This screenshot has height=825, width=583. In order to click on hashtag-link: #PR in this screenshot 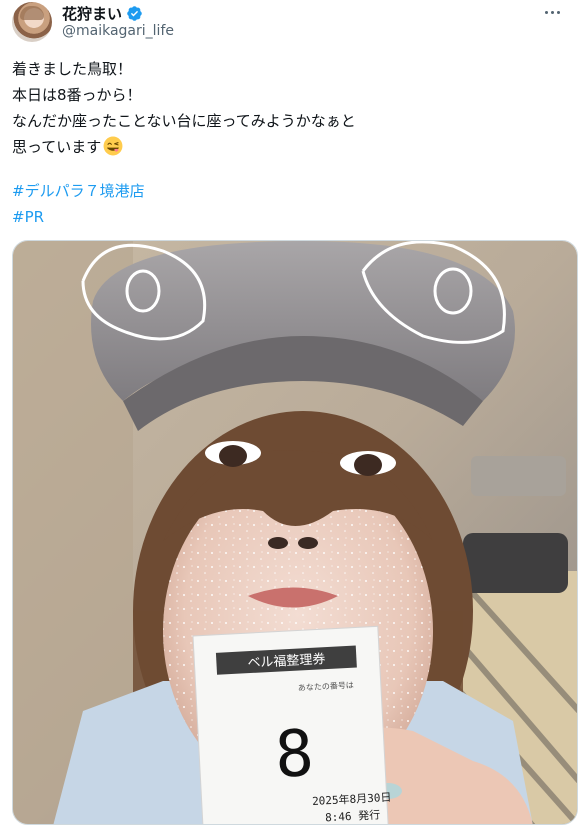, I will do `click(78, 217)`.